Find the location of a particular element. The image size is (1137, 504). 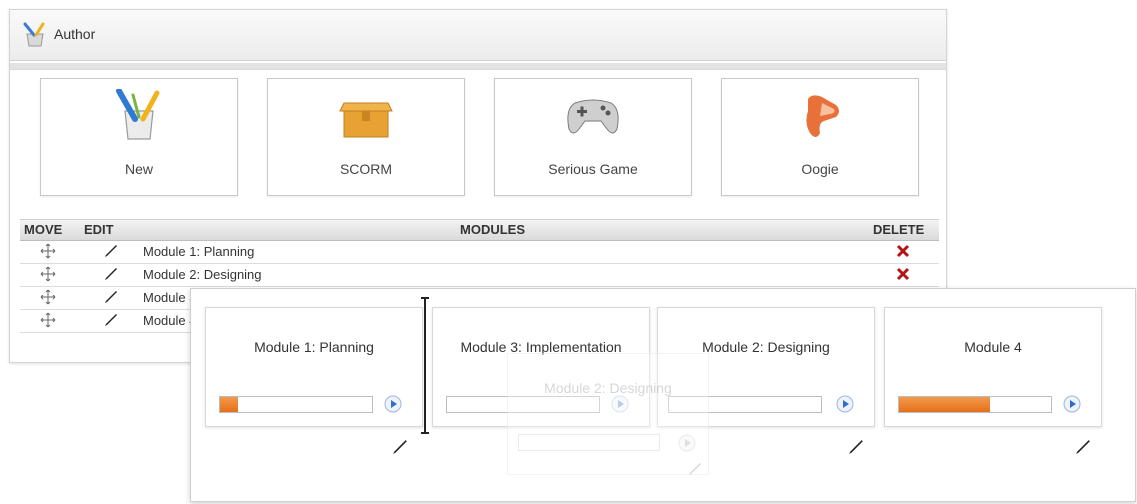

tile-label: Serious Game is located at coordinates (593, 169).